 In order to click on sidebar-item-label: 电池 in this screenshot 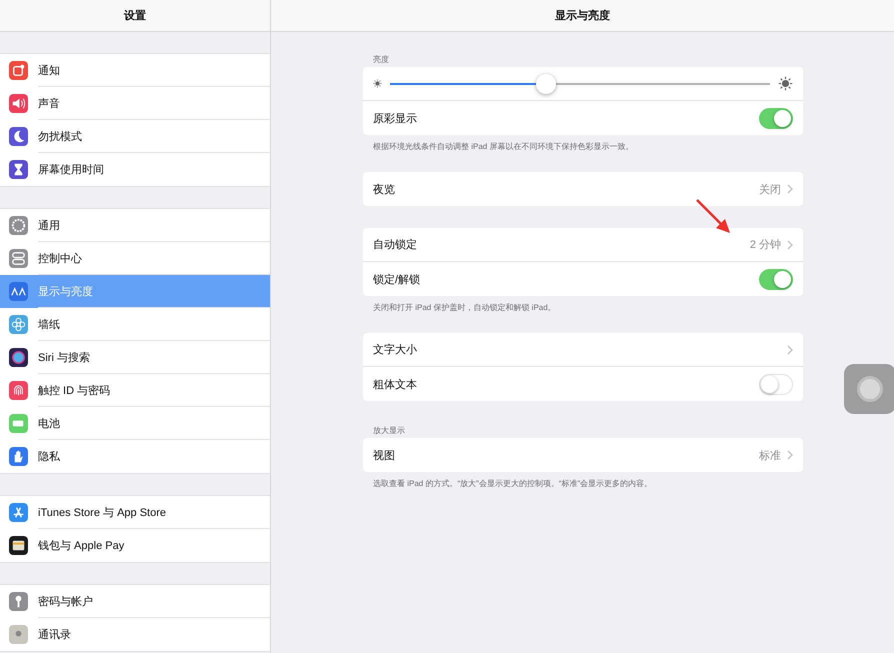, I will do `click(49, 423)`.